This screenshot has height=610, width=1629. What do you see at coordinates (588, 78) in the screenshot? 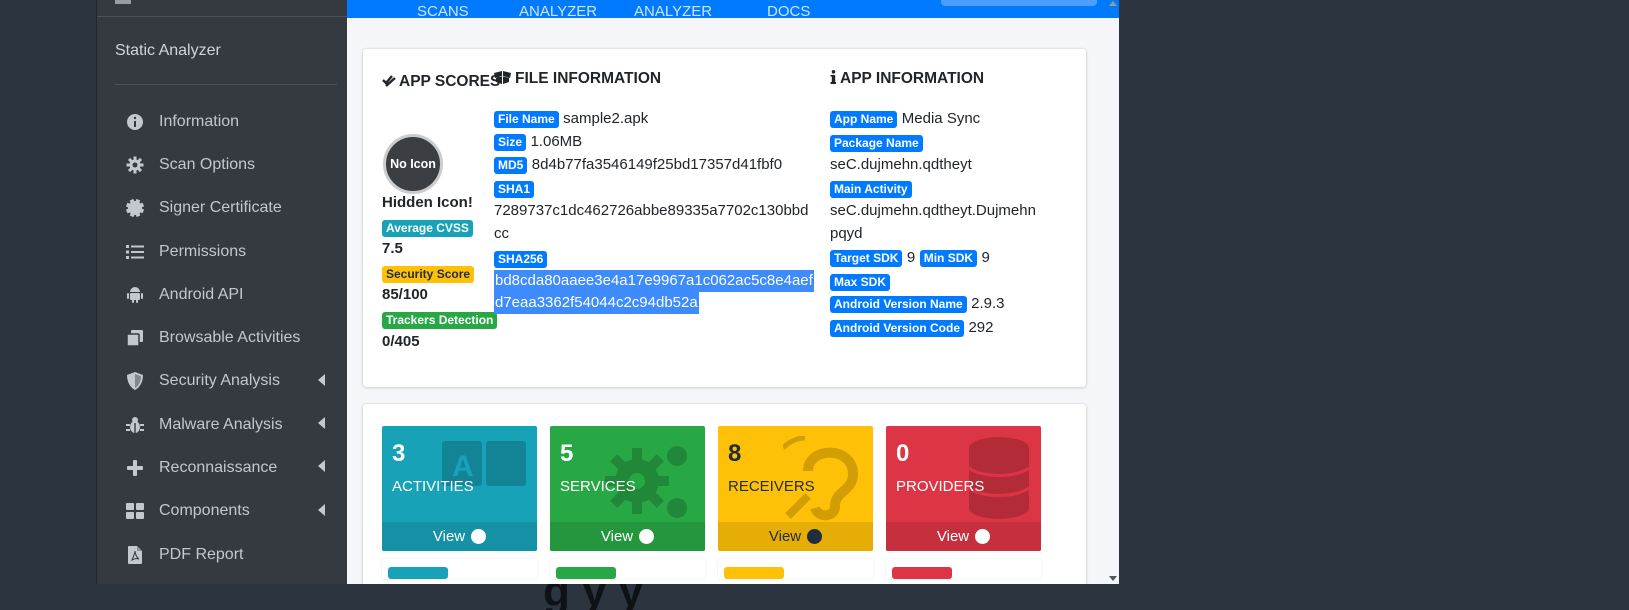
I see `file-info-title: FILE INFORMATION` at bounding box center [588, 78].